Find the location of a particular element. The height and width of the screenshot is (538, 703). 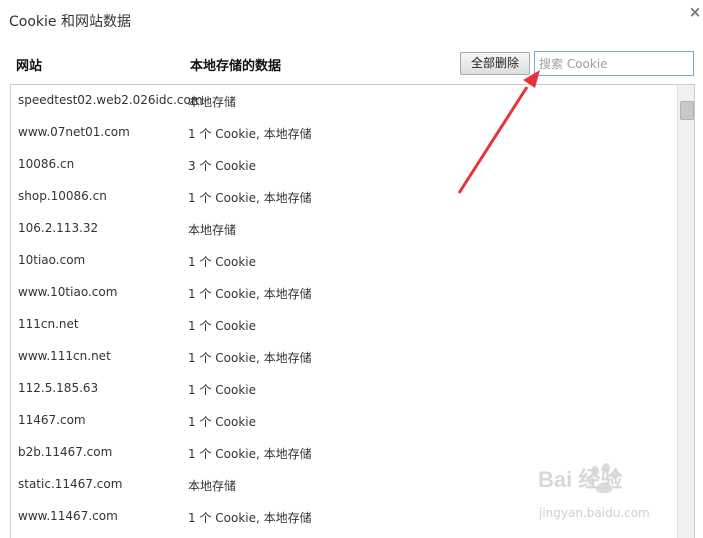

site-name: static.11467.com is located at coordinates (70, 484).